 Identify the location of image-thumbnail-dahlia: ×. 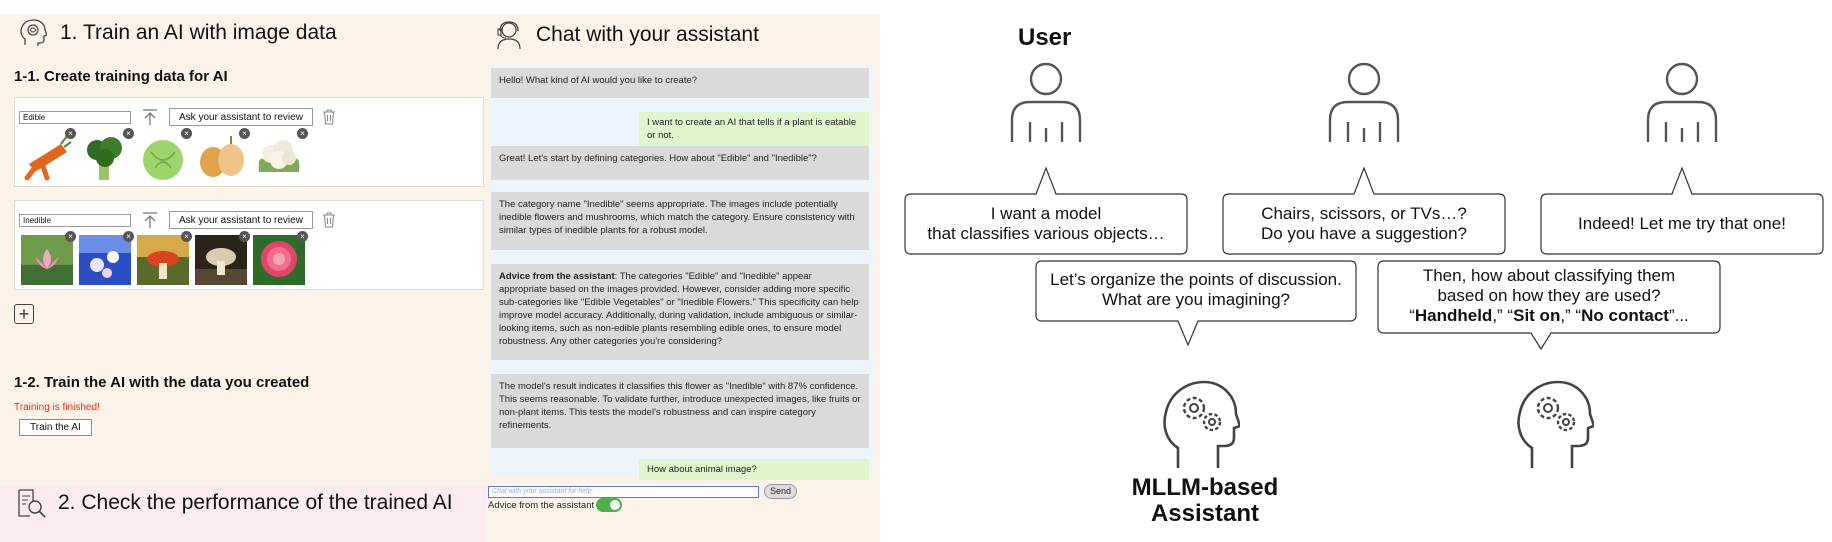
(280, 258).